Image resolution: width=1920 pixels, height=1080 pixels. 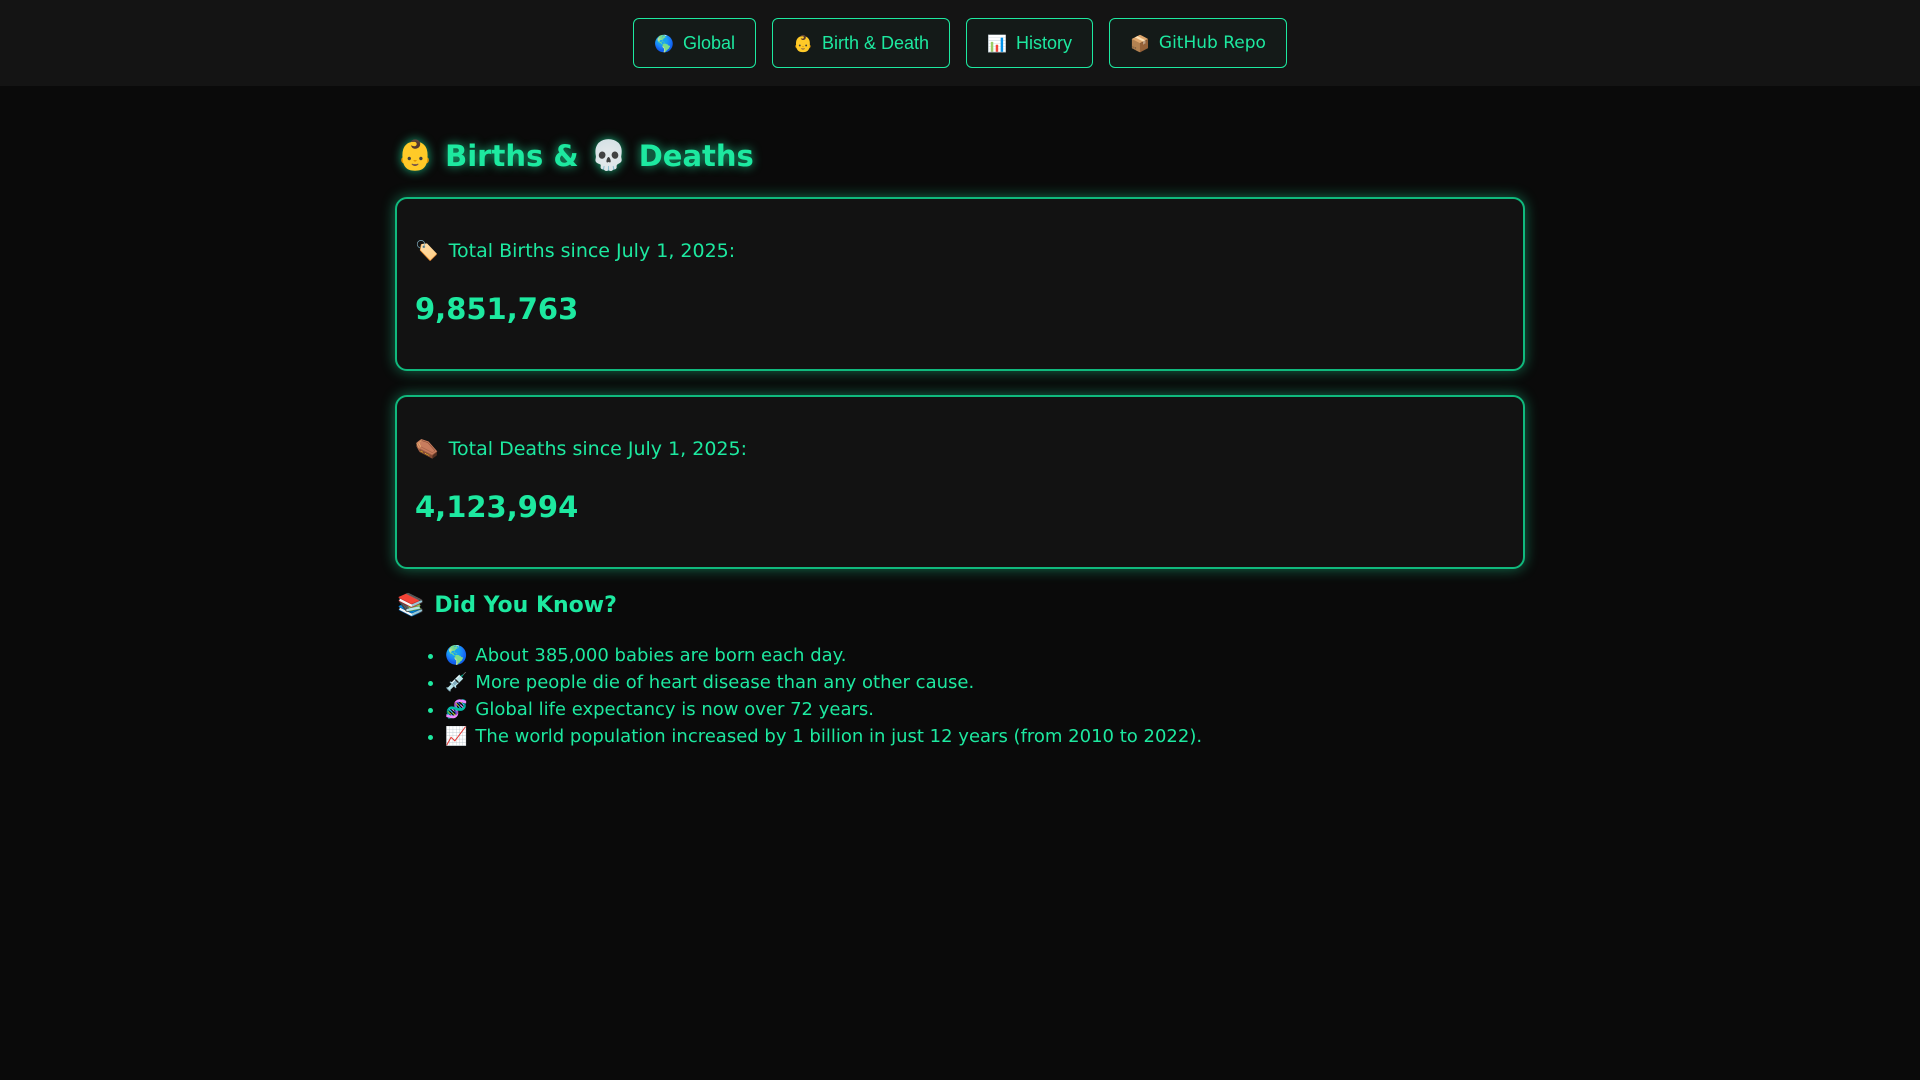 What do you see at coordinates (598, 448) in the screenshot?
I see `deaths-label: Total Deaths since July 1, 2025:` at bounding box center [598, 448].